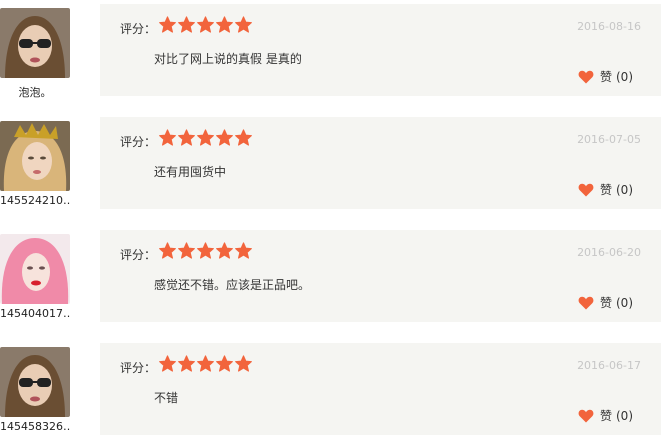  Describe the element at coordinates (166, 398) in the screenshot. I see `review-text: 不错` at that location.